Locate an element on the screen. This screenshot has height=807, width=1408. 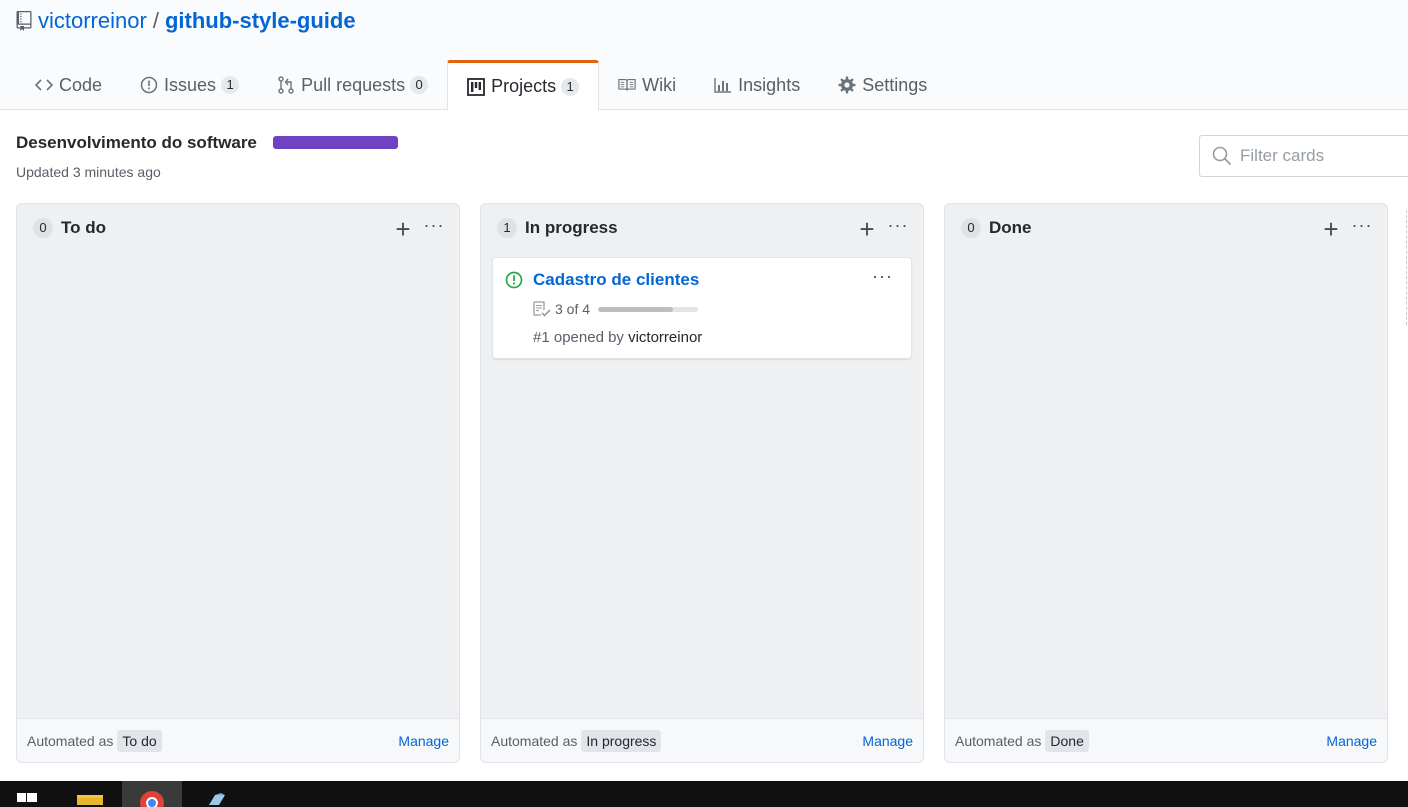
column-header: 1 In progress is located at coordinates (557, 228).